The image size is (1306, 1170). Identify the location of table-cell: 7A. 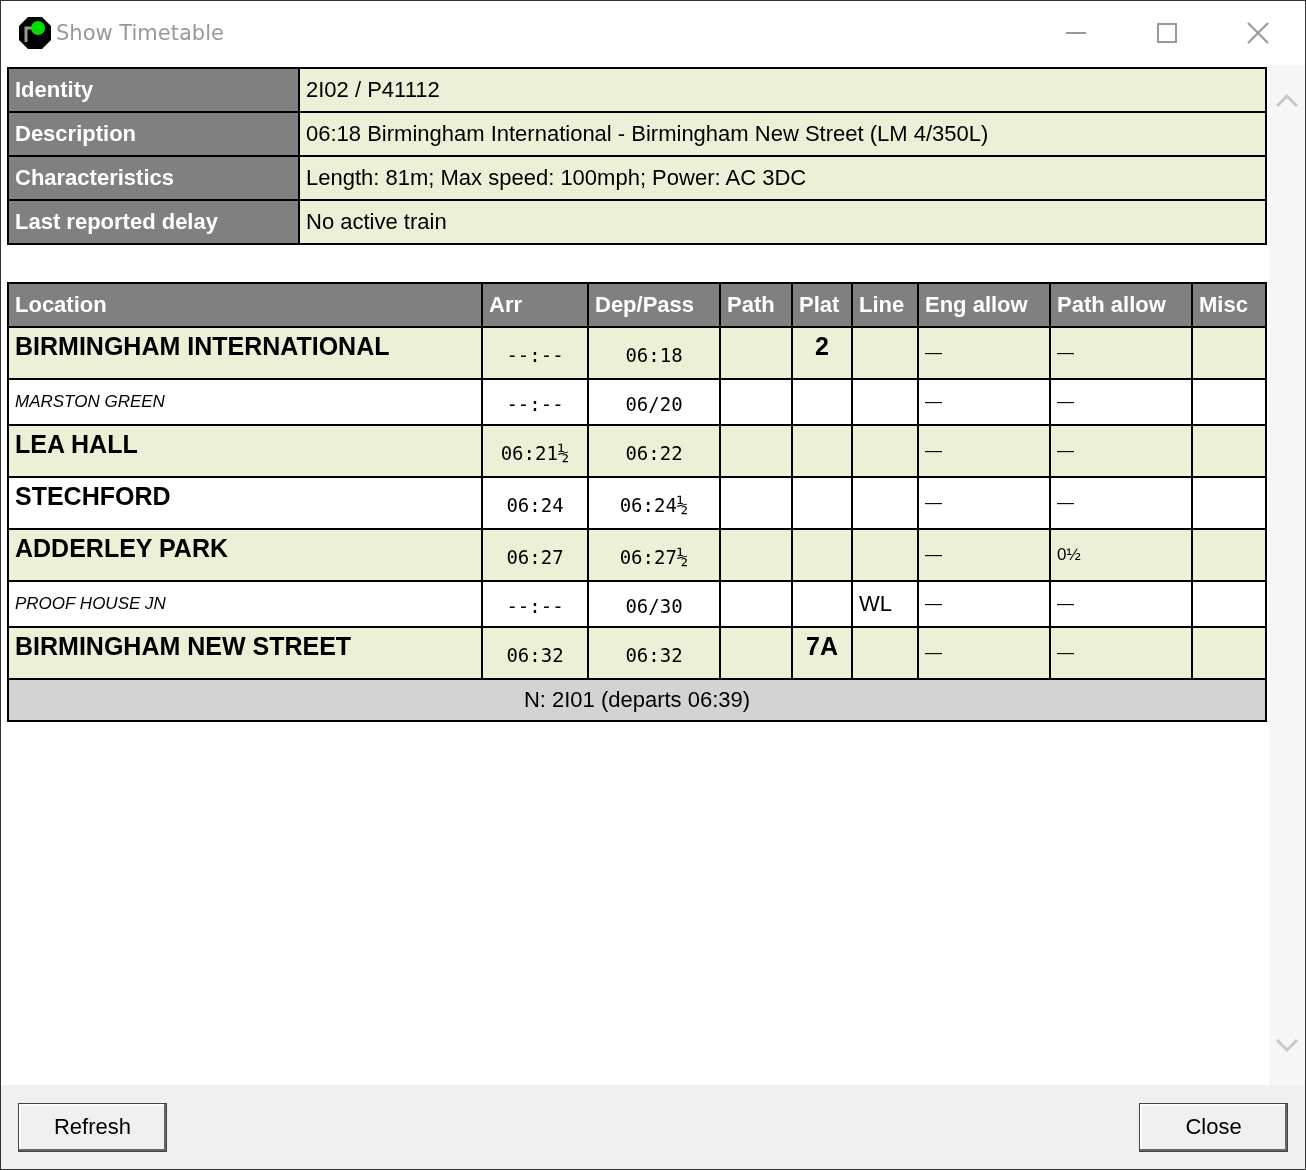
(822, 653).